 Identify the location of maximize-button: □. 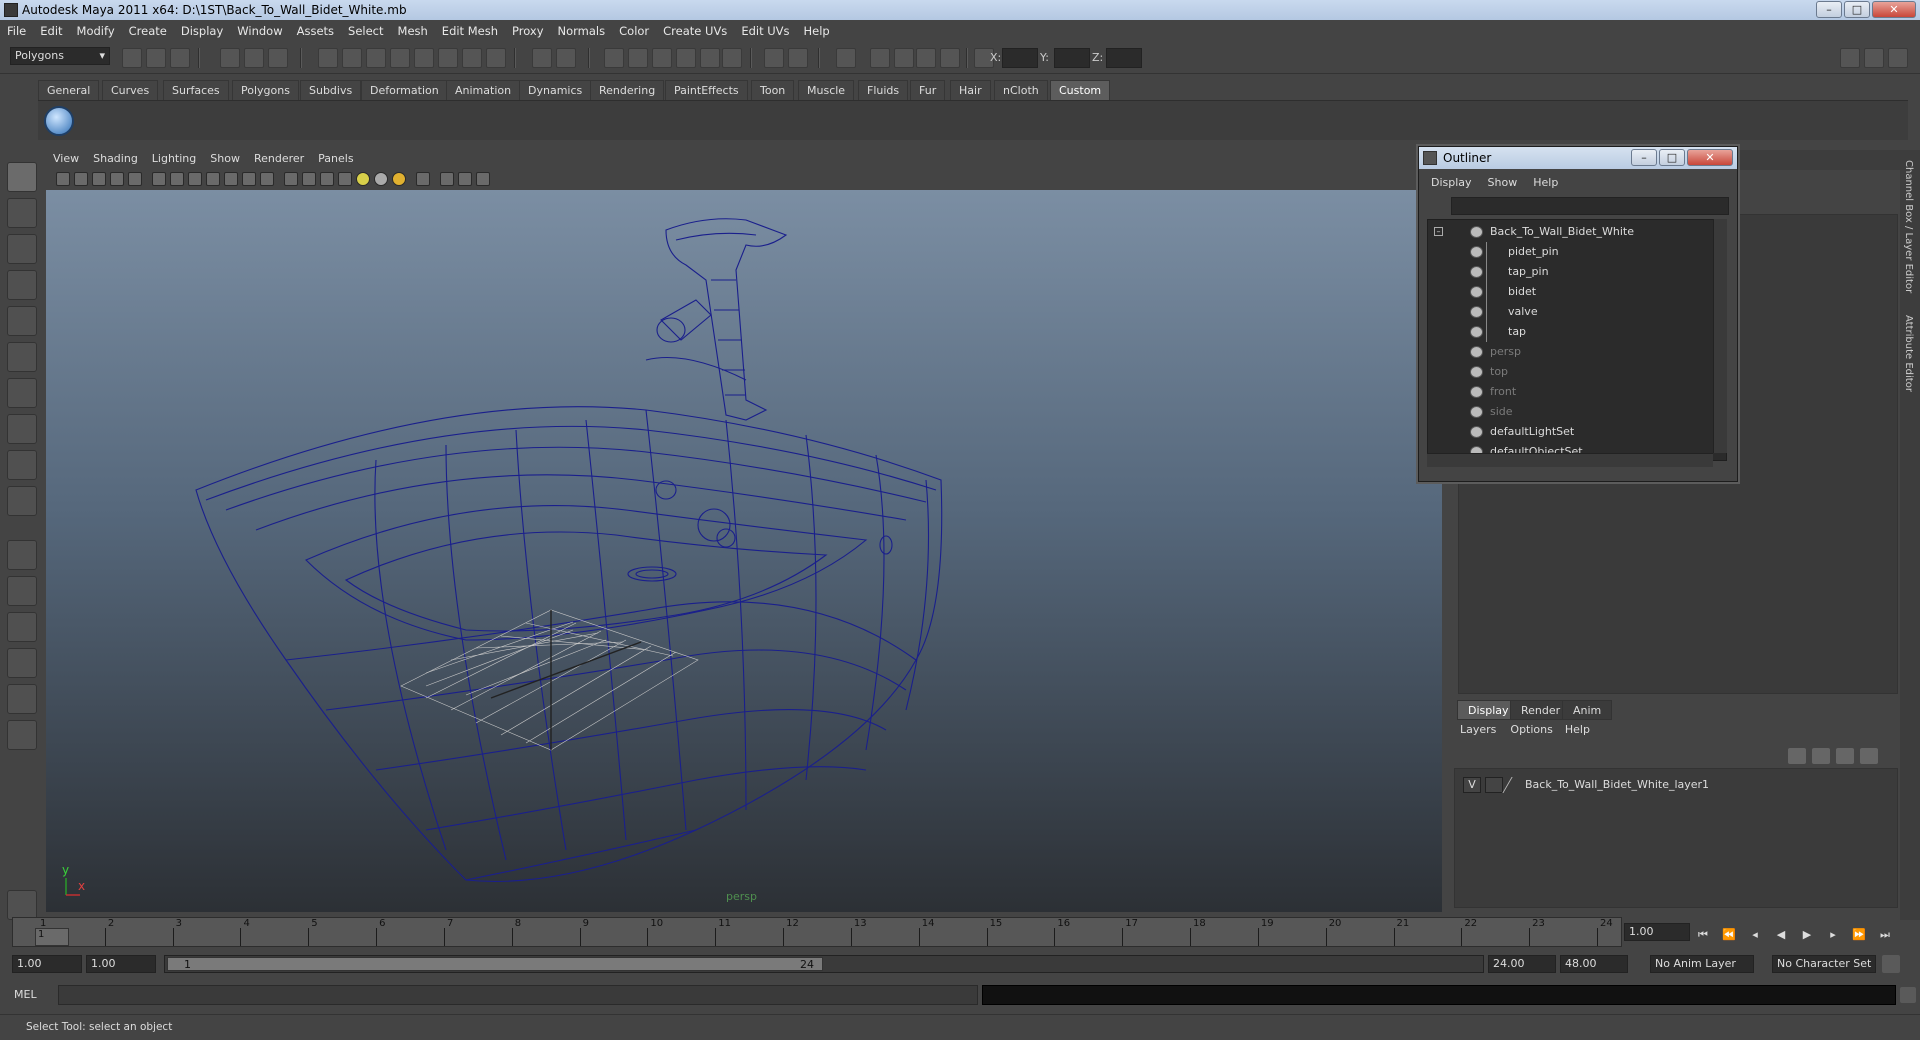
(1857, 9).